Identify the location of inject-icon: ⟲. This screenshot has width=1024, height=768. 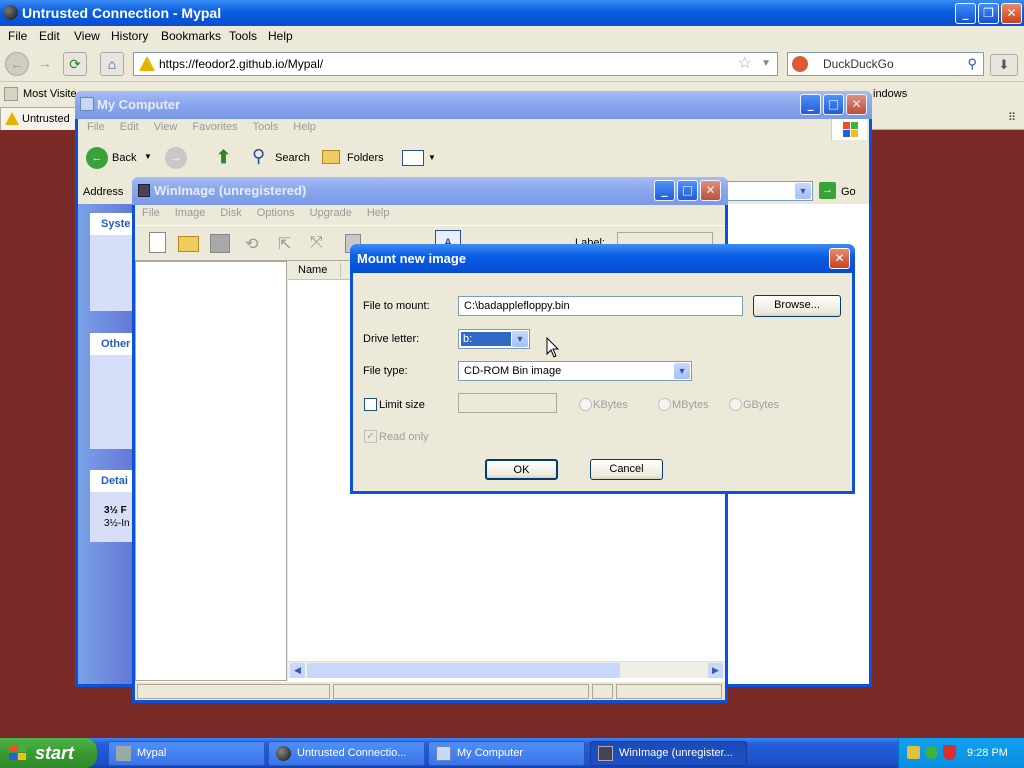
(256, 243).